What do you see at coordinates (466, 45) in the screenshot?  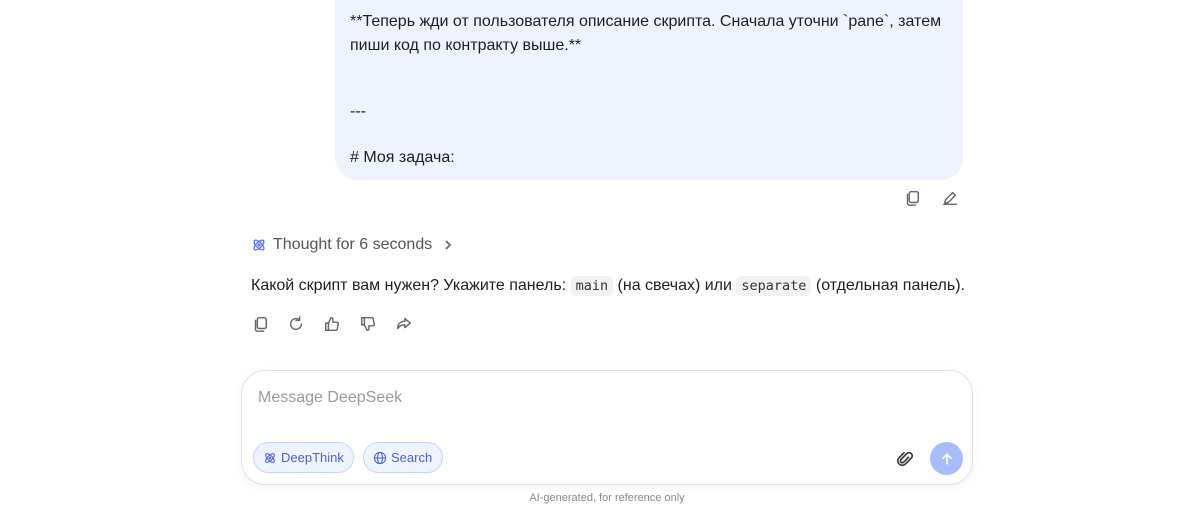 I see `user-message-line: пиши код по контракту выше.**` at bounding box center [466, 45].